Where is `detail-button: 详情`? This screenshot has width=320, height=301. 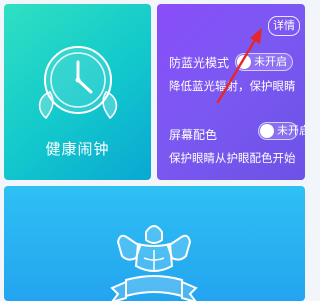
detail-button: 详情 is located at coordinates (284, 26).